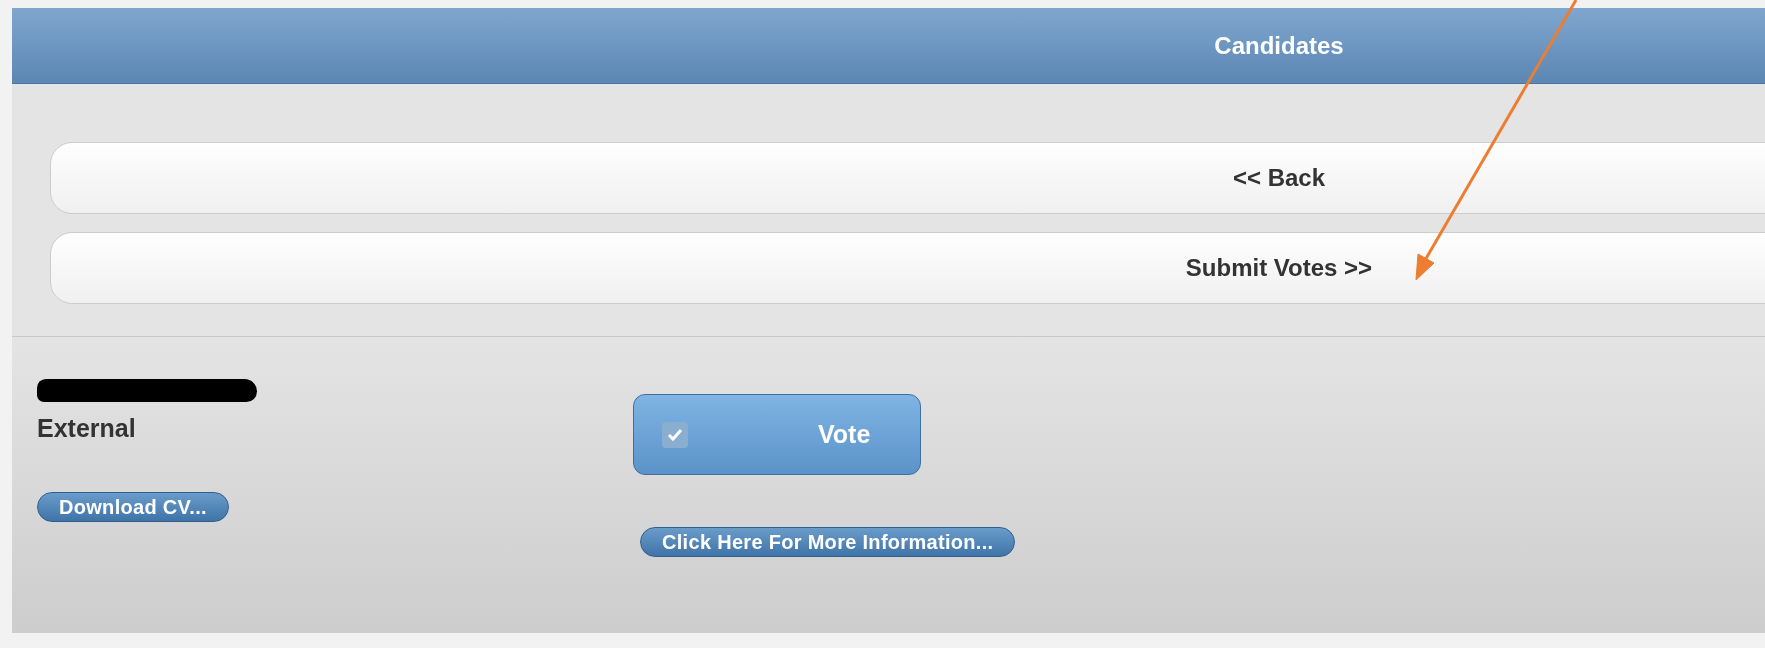 The height and width of the screenshot is (648, 1765). I want to click on vote-button: Vote, so click(777, 434).